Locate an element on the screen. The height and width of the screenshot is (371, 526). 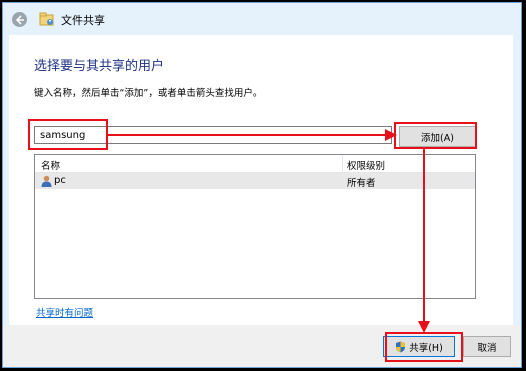
list-header: 名称 权限级别 is located at coordinates (255, 164).